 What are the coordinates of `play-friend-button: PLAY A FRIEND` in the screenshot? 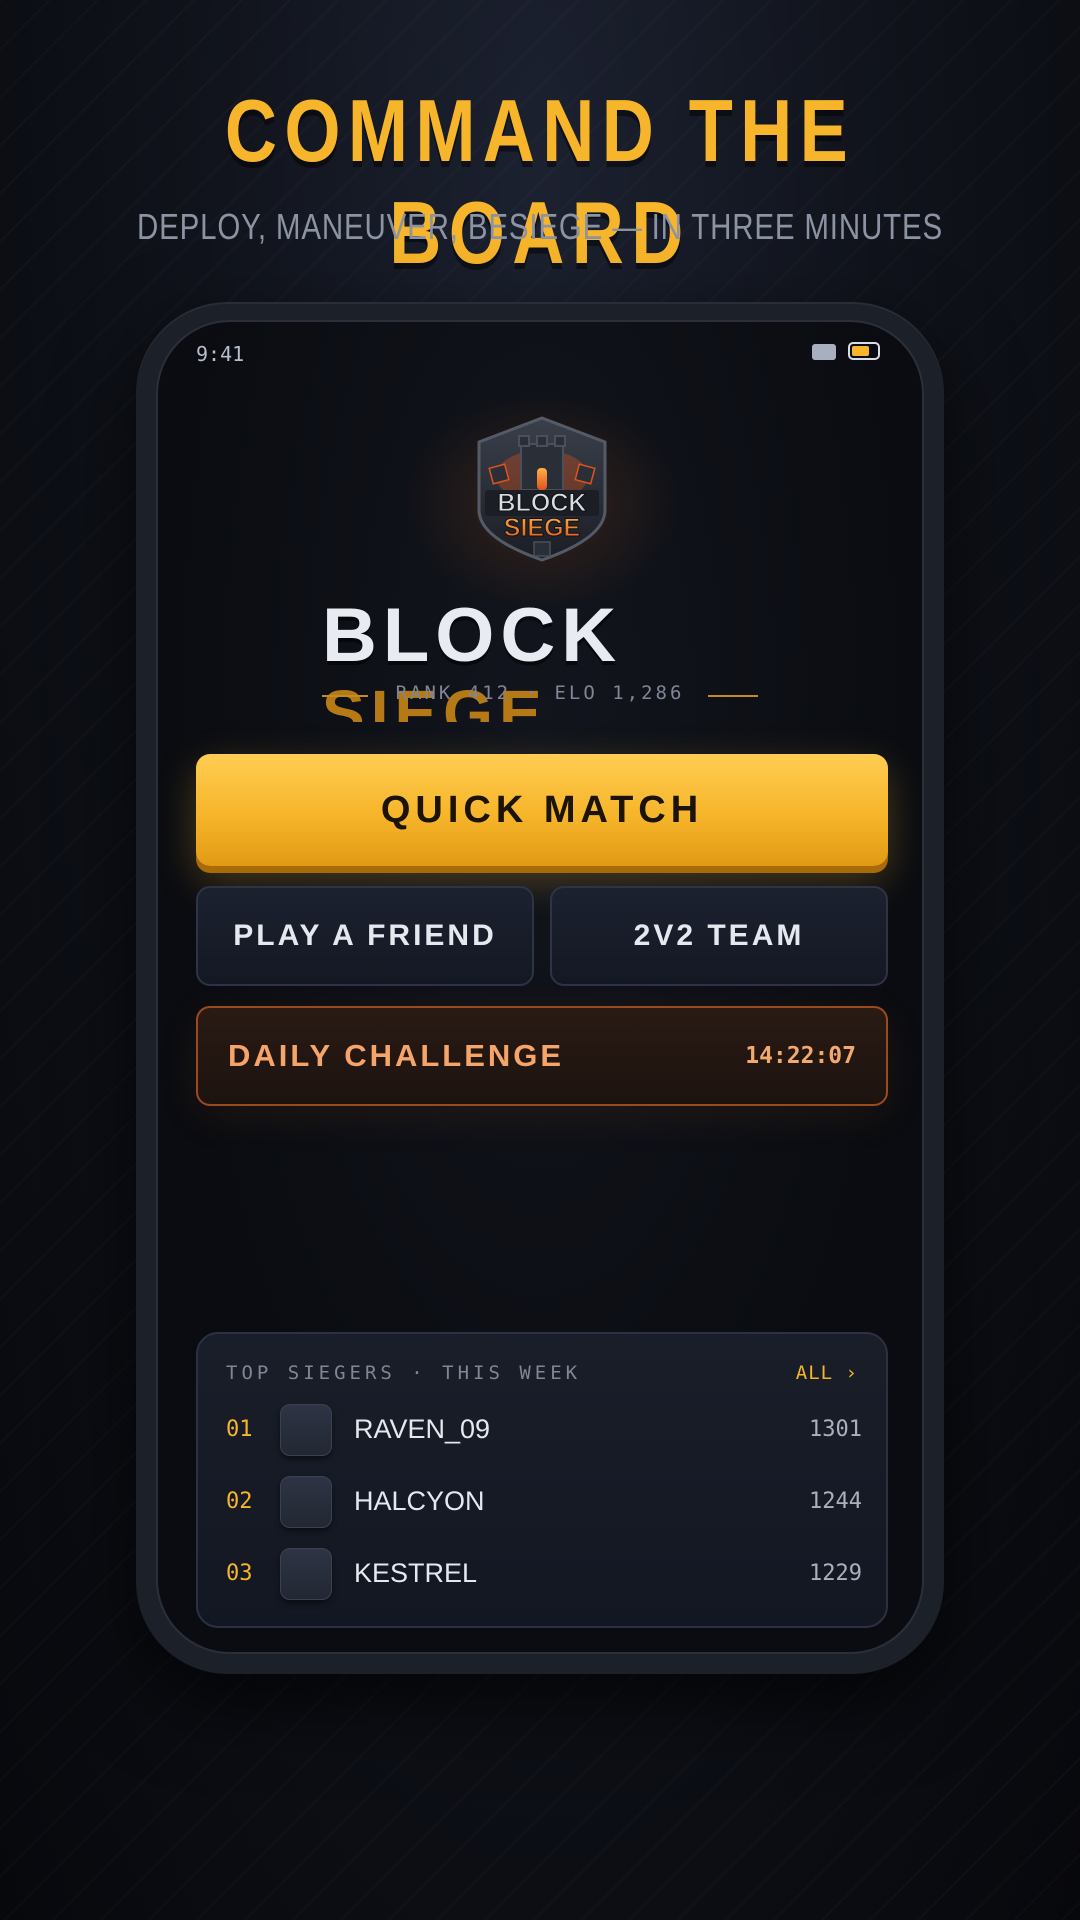 It's located at (365, 936).